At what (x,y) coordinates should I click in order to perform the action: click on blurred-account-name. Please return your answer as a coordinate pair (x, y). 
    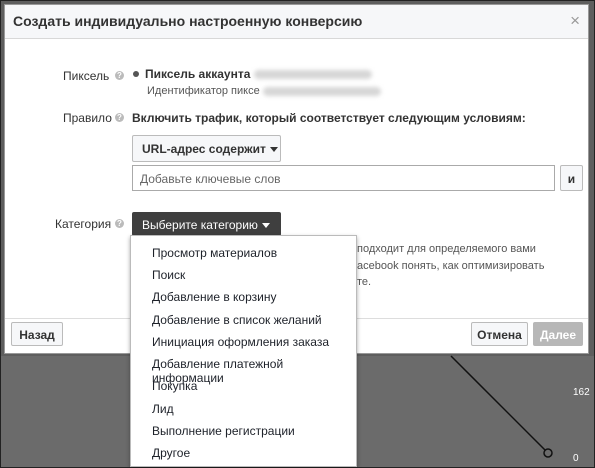
    Looking at the image, I should click on (312, 75).